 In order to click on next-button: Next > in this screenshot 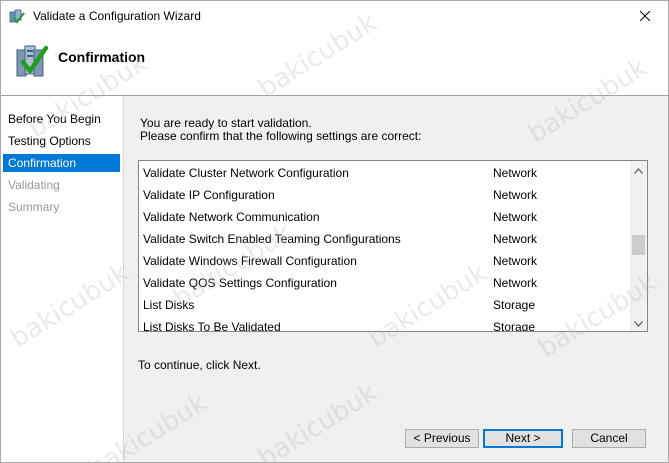, I will do `click(523, 438)`.